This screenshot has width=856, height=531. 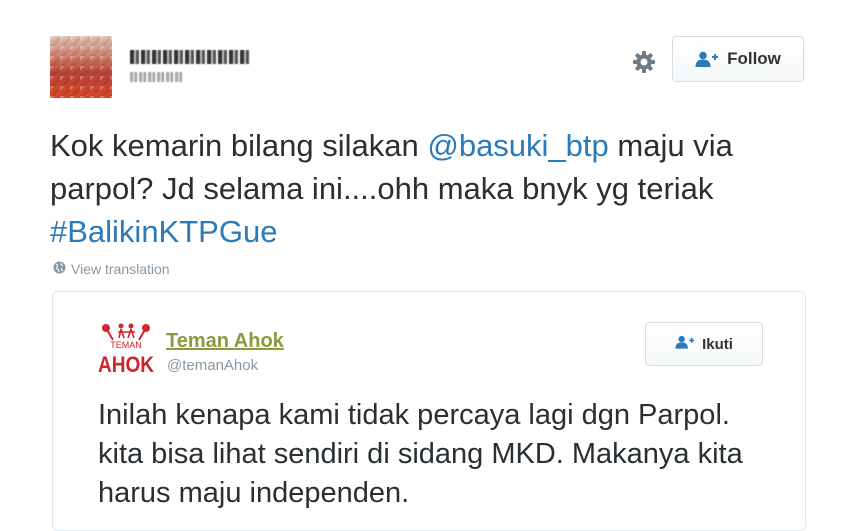 What do you see at coordinates (754, 58) in the screenshot?
I see `follow-label: Follow` at bounding box center [754, 58].